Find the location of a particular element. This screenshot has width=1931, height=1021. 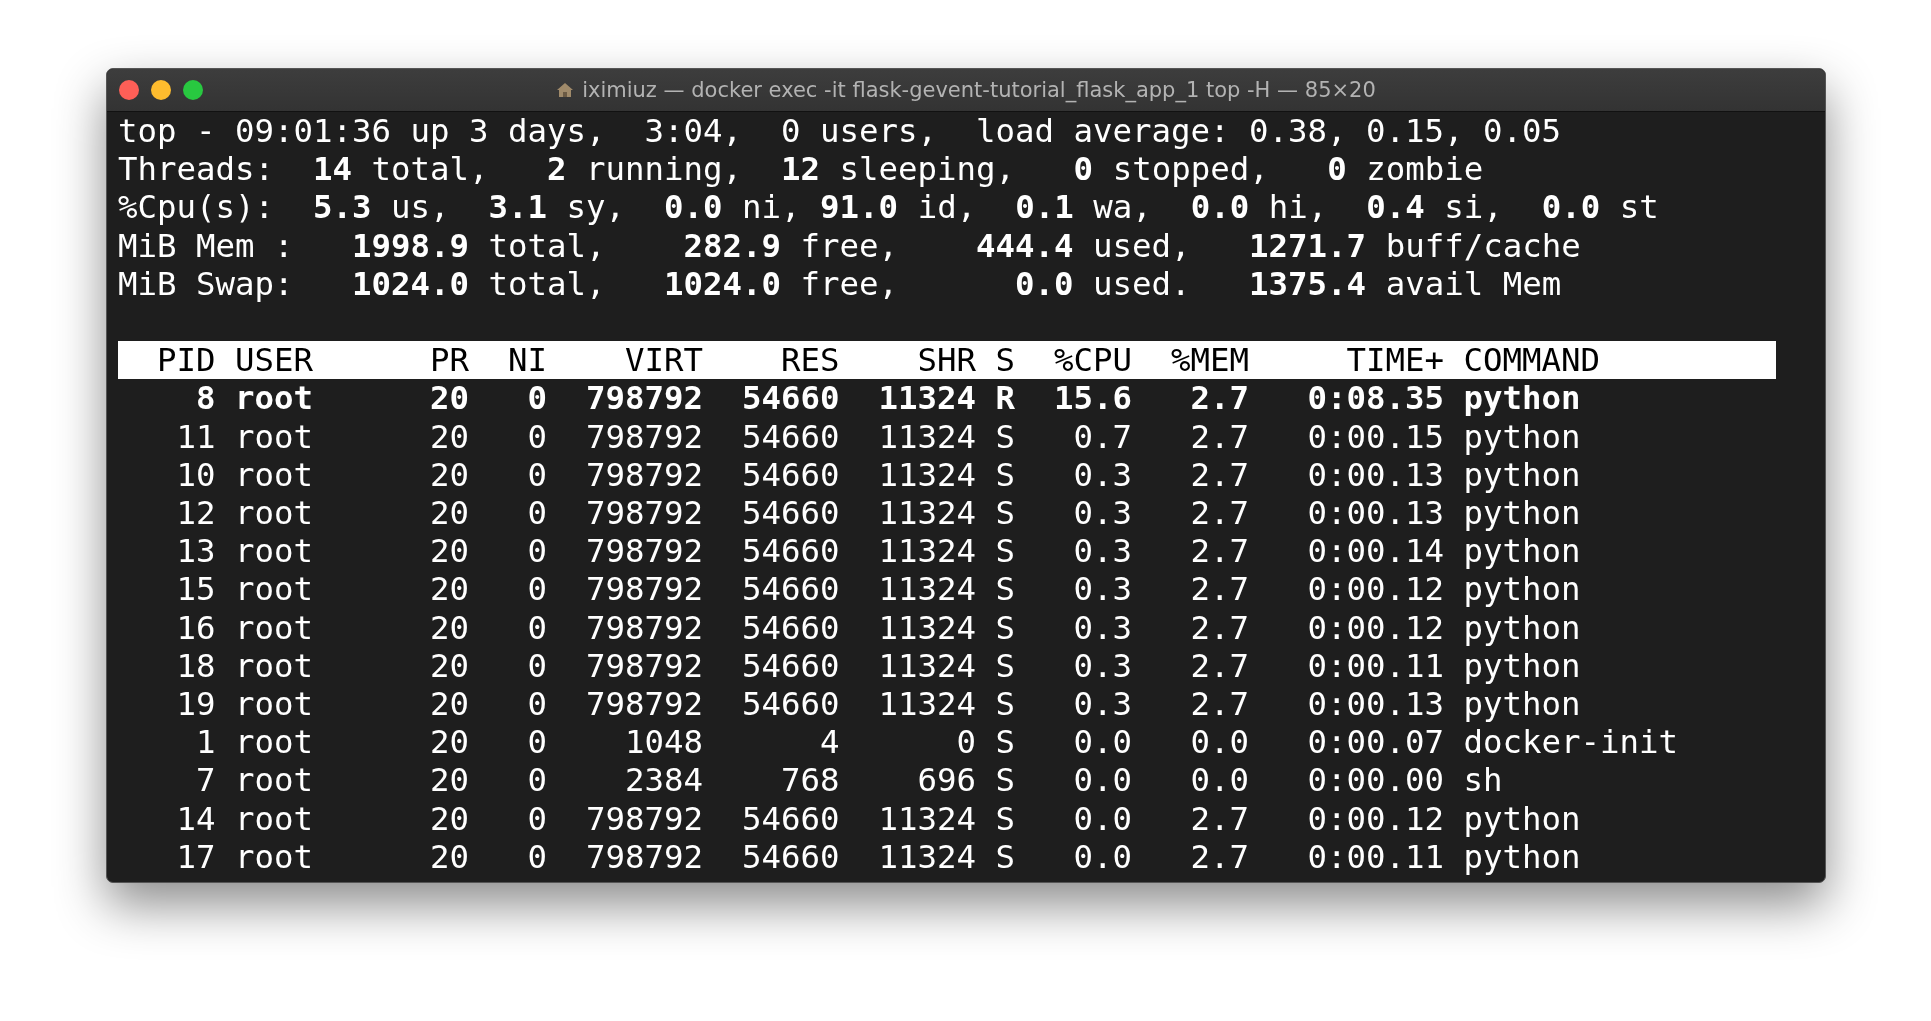

table-cell-text: 0:00.15 is located at coordinates (1375, 436).